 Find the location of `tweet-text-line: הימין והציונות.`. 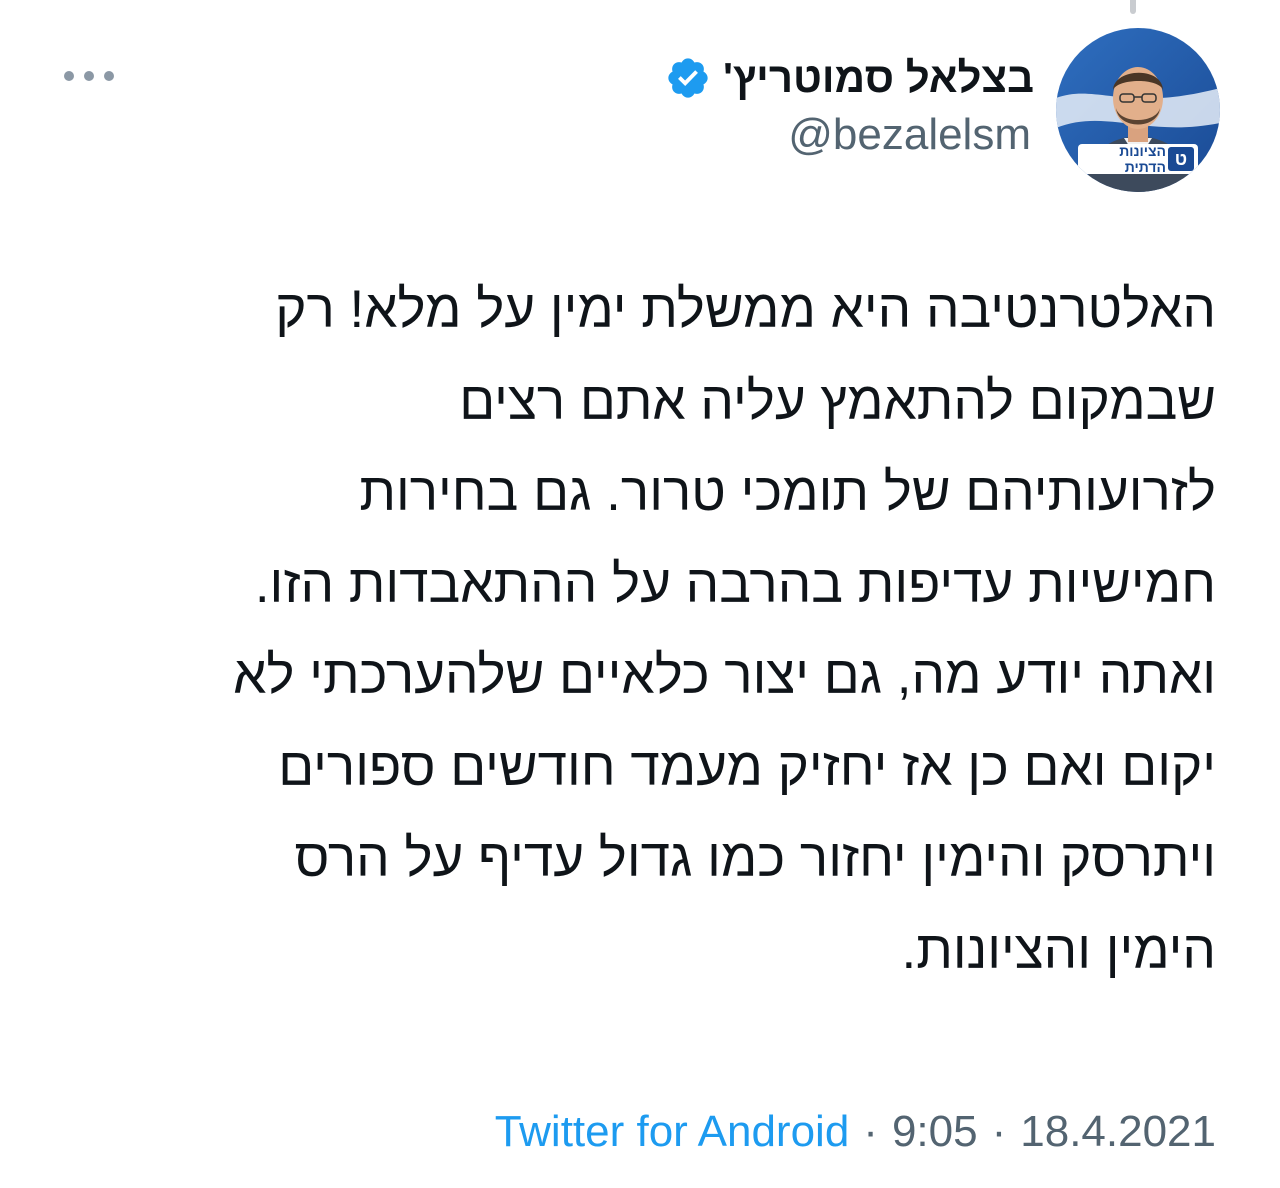

tweet-text-line: הימין והציונות. is located at coordinates (1058, 950).